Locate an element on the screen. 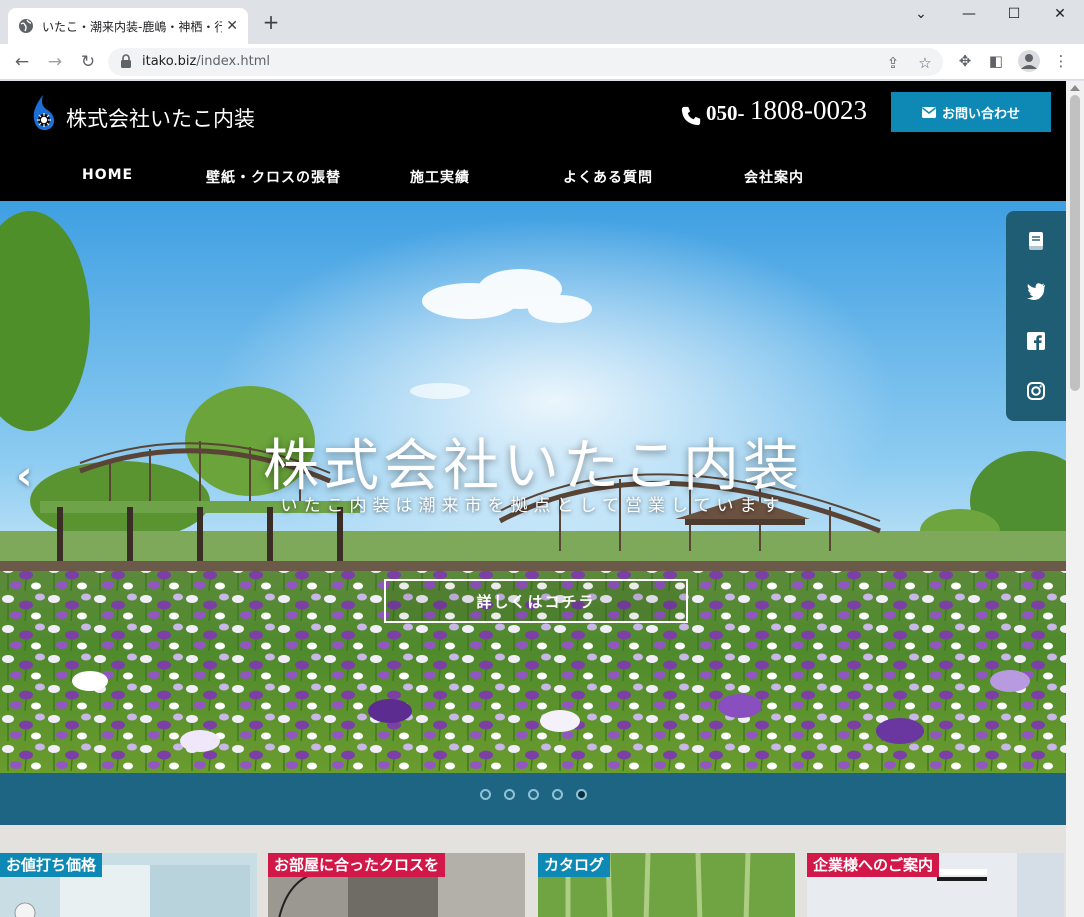 This screenshot has height=917, width=1084. twitter-icon is located at coordinates (1036, 291).